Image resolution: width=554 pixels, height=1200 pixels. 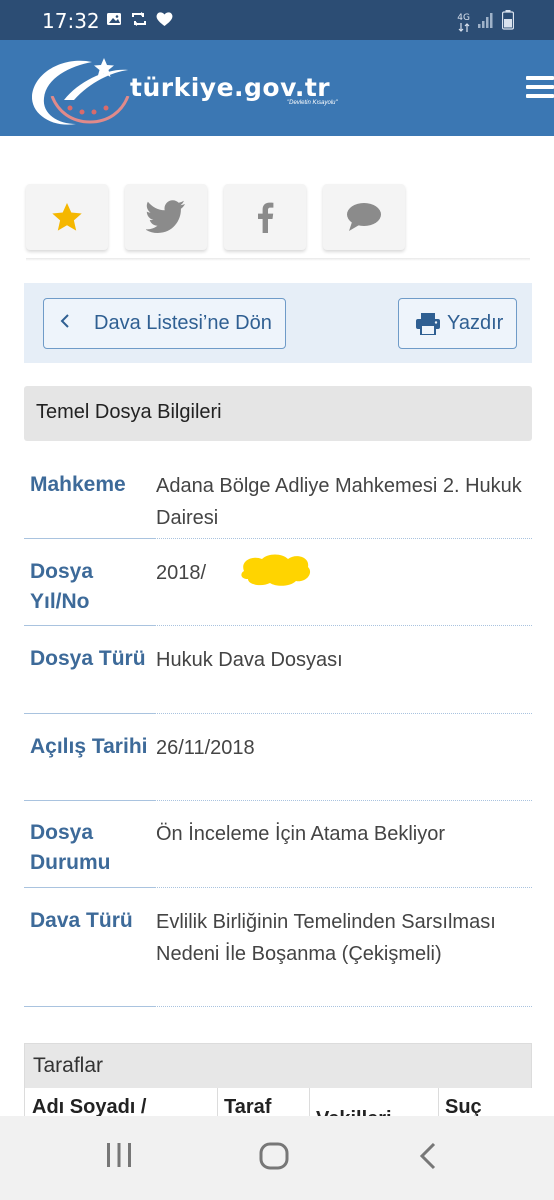 I want to click on redaction-mark, so click(x=276, y=570).